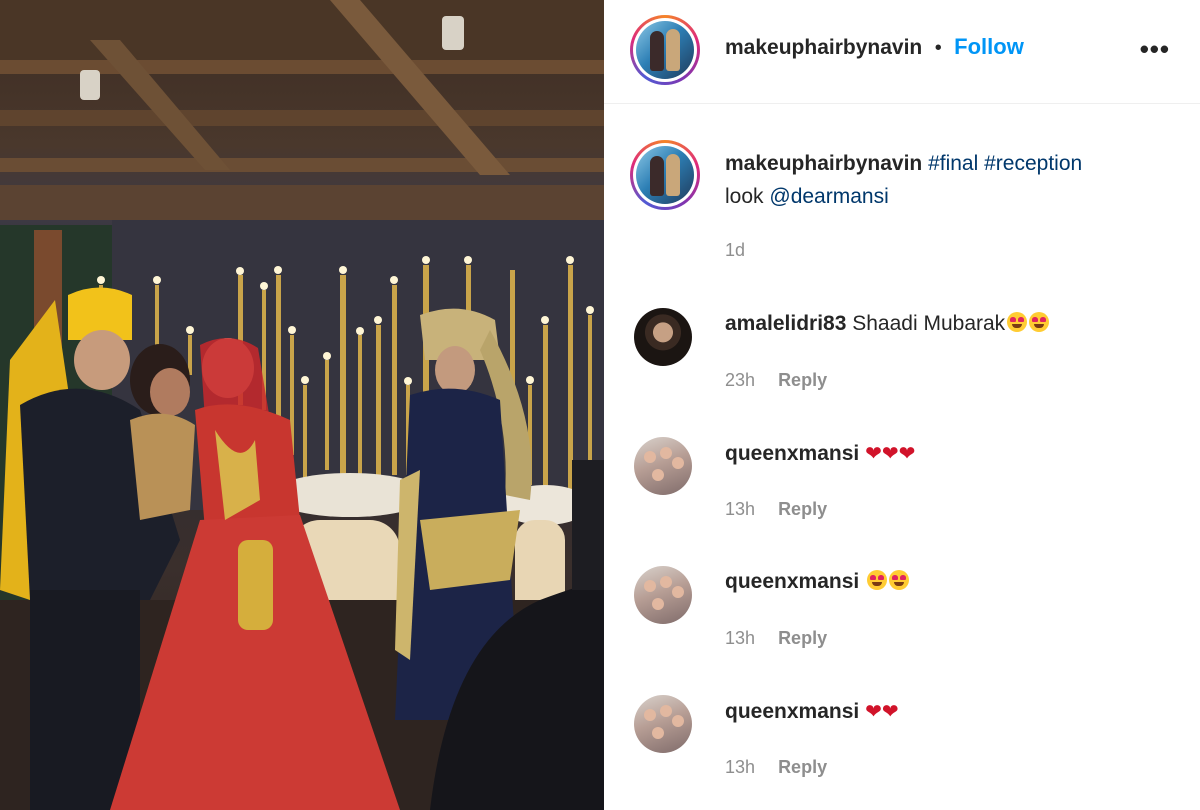 The height and width of the screenshot is (810, 1200). Describe the element at coordinates (989, 46) in the screenshot. I see `follow-button: Follow` at that location.